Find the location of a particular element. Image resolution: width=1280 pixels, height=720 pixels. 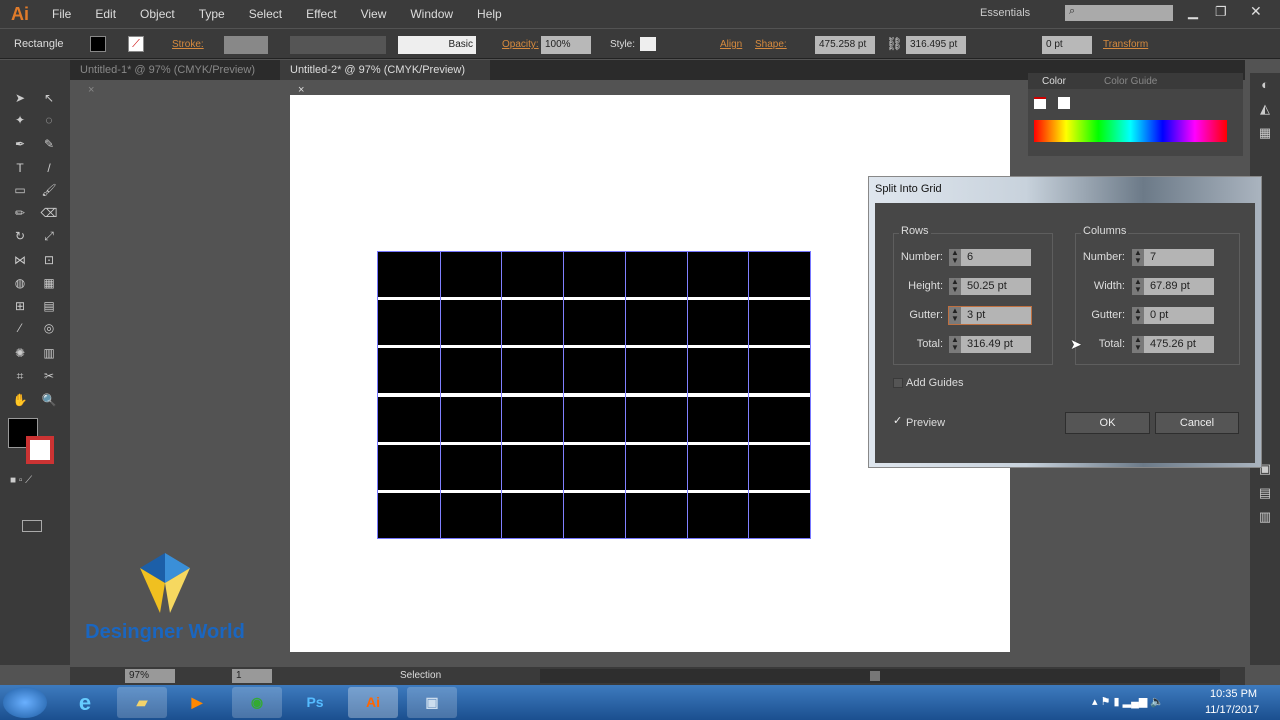

add-guides-checkbox is located at coordinates (898, 383).